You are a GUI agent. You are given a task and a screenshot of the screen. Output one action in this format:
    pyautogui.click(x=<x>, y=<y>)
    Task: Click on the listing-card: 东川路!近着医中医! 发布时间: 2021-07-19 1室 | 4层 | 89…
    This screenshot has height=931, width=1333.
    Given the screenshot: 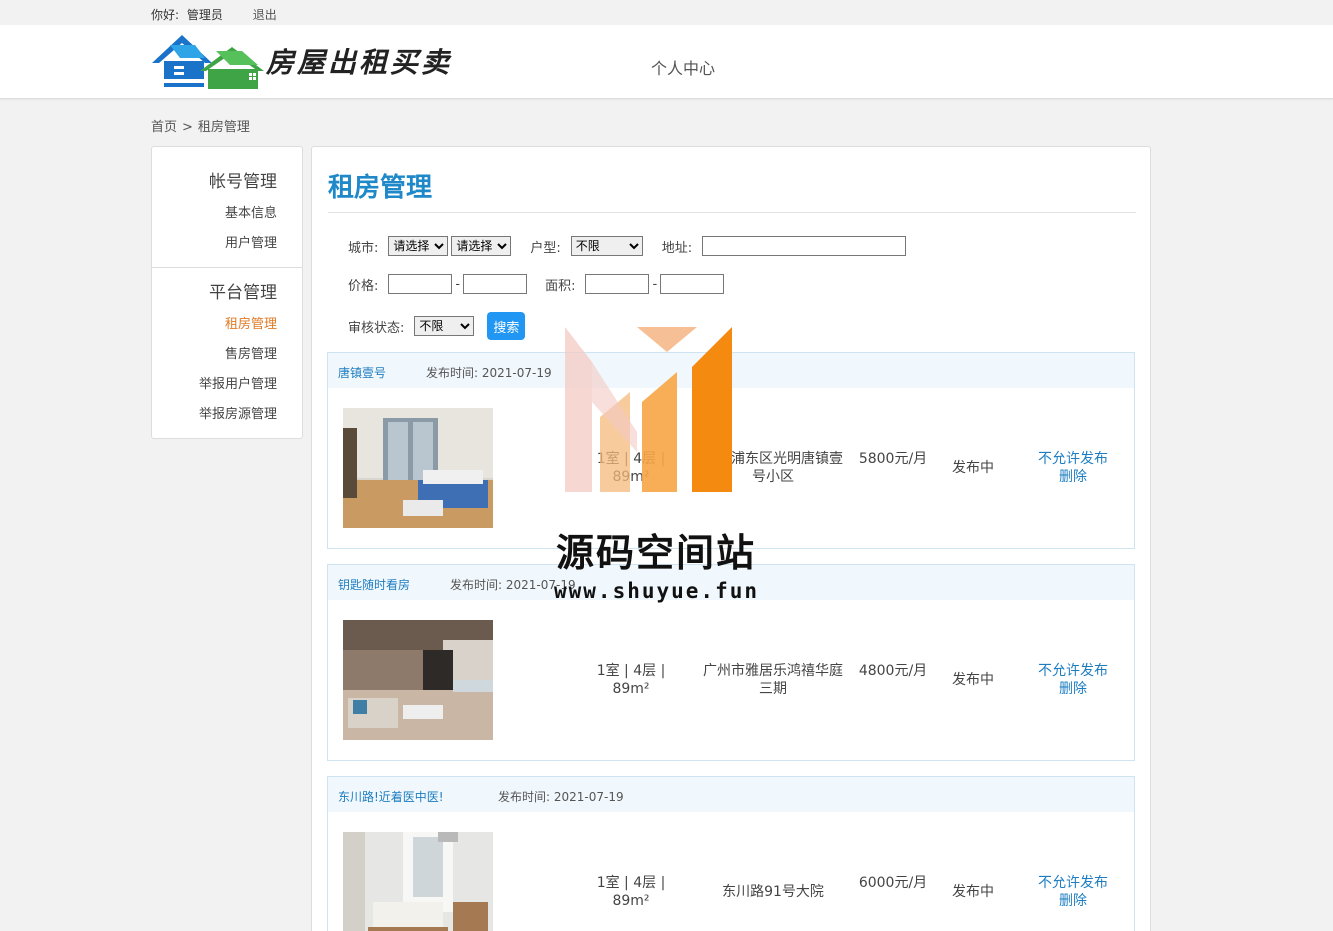 What is the action you would take?
    pyautogui.click(x=731, y=853)
    